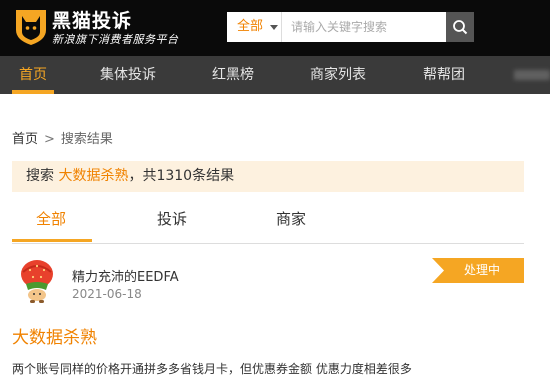 The width and height of the screenshot is (550, 386). Describe the element at coordinates (107, 294) in the screenshot. I see `complaint-date: 2021-06-18` at that location.